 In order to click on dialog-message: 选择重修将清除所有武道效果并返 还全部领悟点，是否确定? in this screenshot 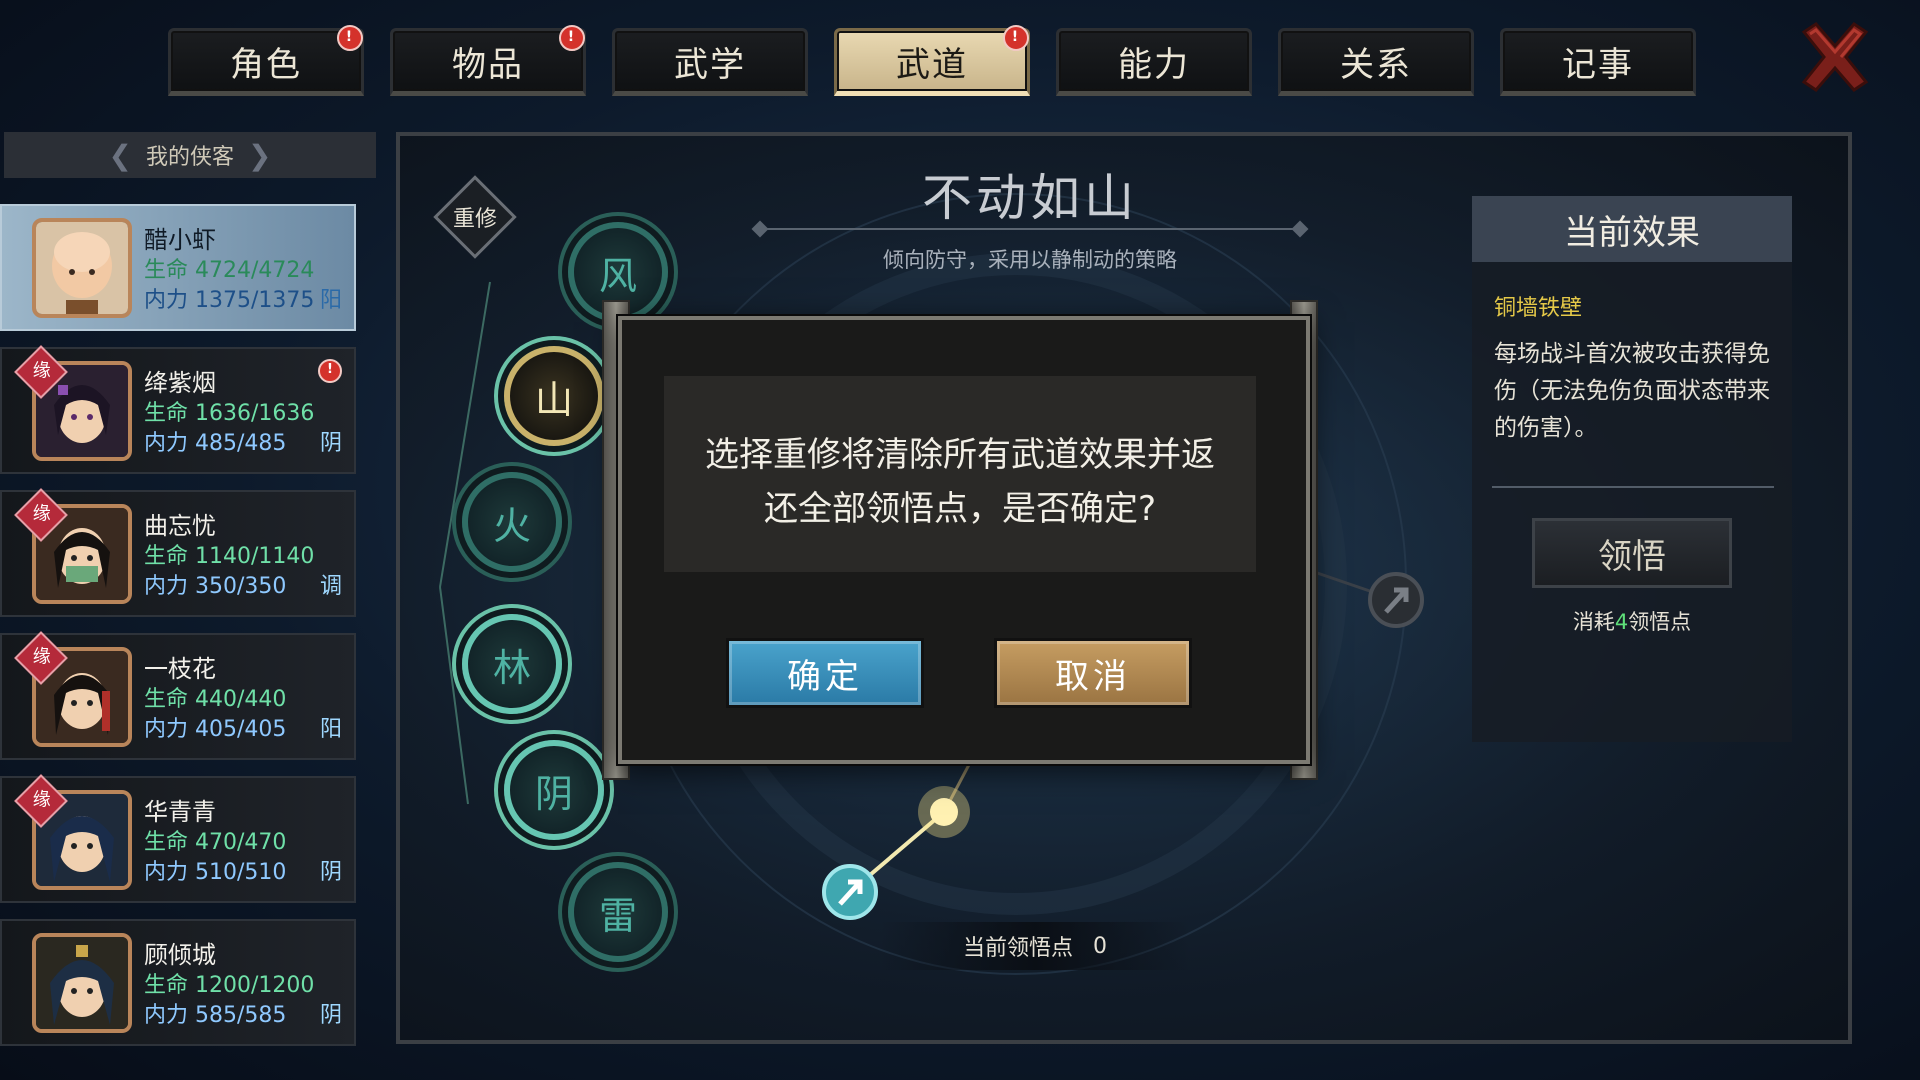, I will do `click(960, 482)`.